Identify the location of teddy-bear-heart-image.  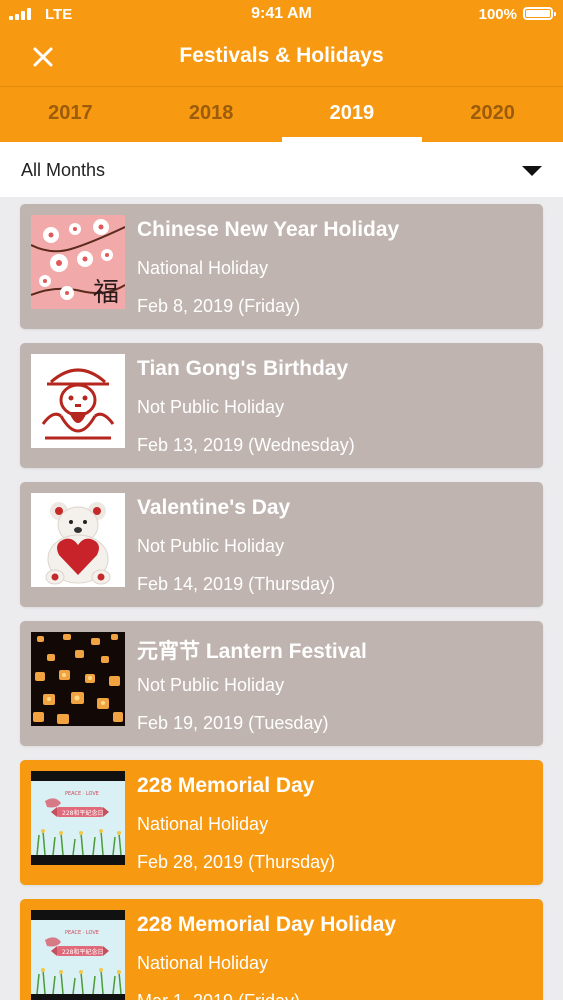
(78, 540).